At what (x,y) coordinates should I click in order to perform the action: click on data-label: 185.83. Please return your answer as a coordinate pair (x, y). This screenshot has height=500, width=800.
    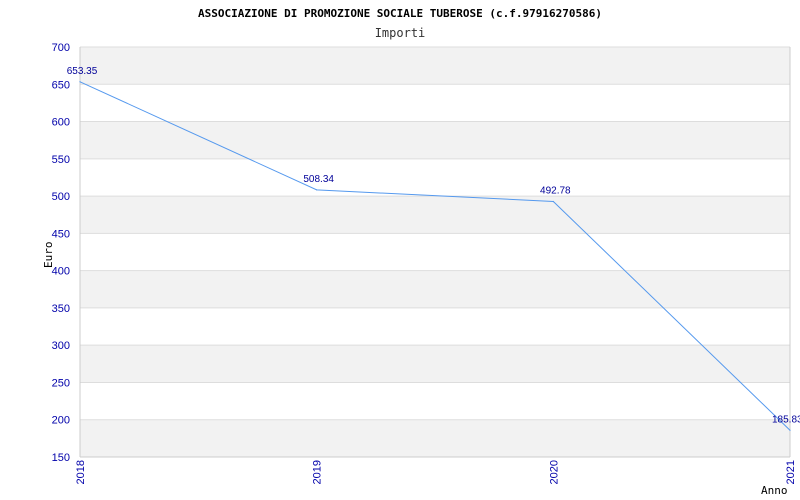
    Looking at the image, I should click on (786, 419).